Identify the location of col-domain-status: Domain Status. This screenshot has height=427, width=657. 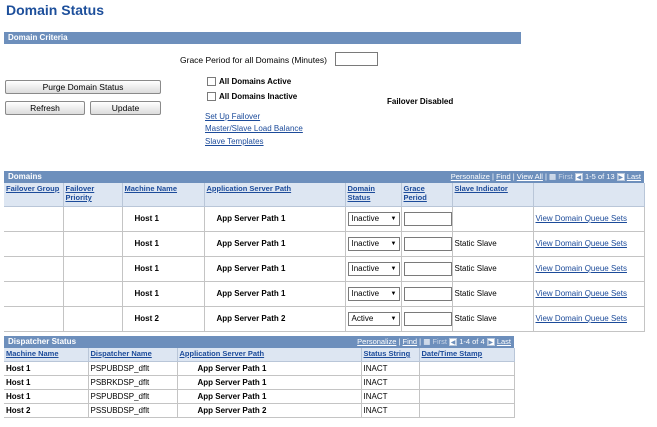
(373, 195).